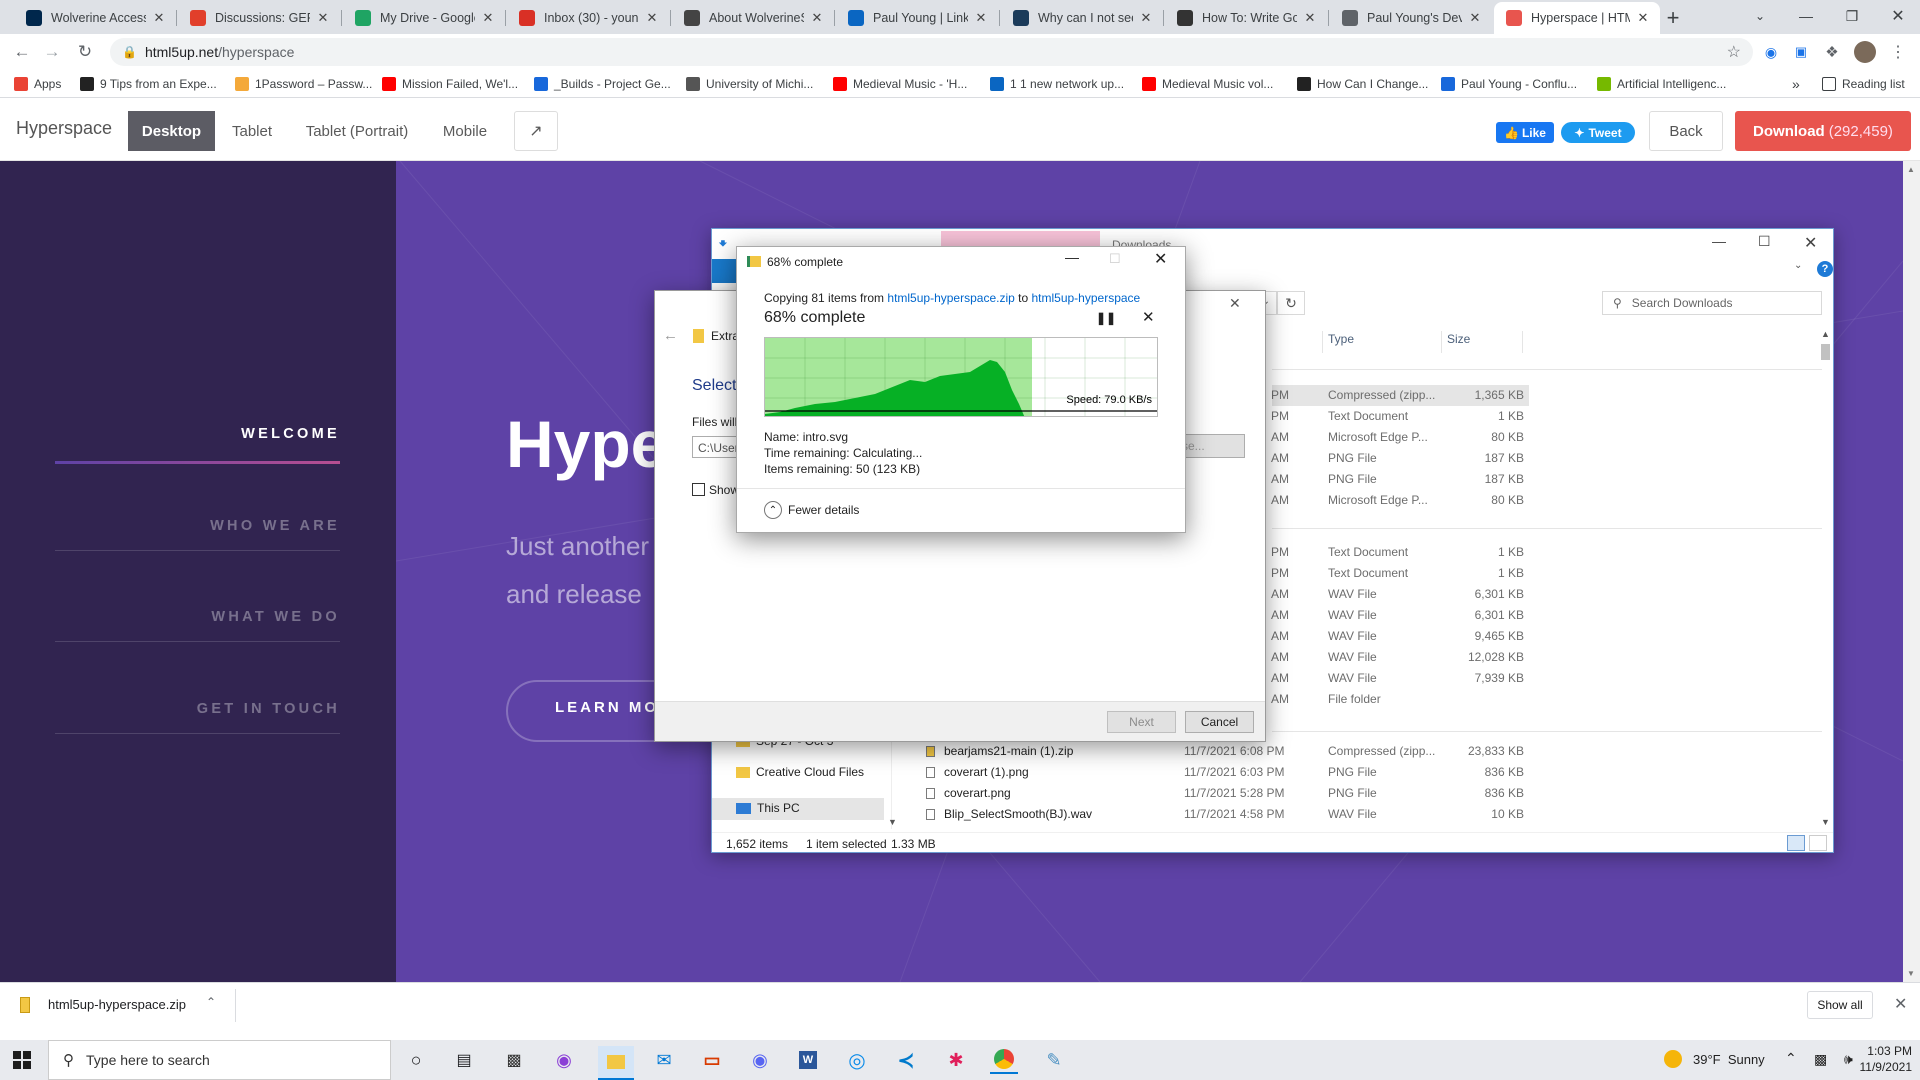 This screenshot has height=1080, width=1920. What do you see at coordinates (275, 526) in the screenshot?
I see `nav-who-we-are: WHO WE ARE` at bounding box center [275, 526].